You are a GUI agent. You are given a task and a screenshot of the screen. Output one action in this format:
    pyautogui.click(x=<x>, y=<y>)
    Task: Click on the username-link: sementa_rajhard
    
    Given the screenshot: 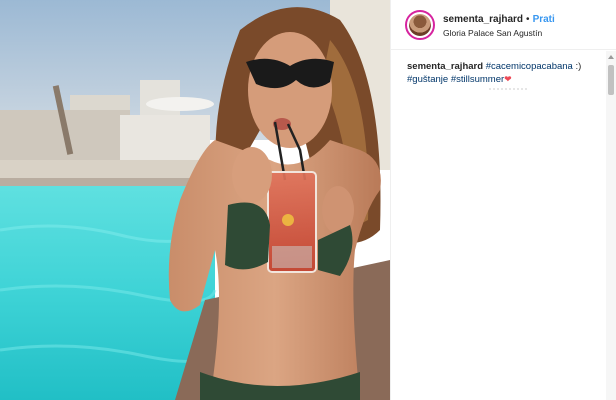 What is the action you would take?
    pyautogui.click(x=483, y=19)
    